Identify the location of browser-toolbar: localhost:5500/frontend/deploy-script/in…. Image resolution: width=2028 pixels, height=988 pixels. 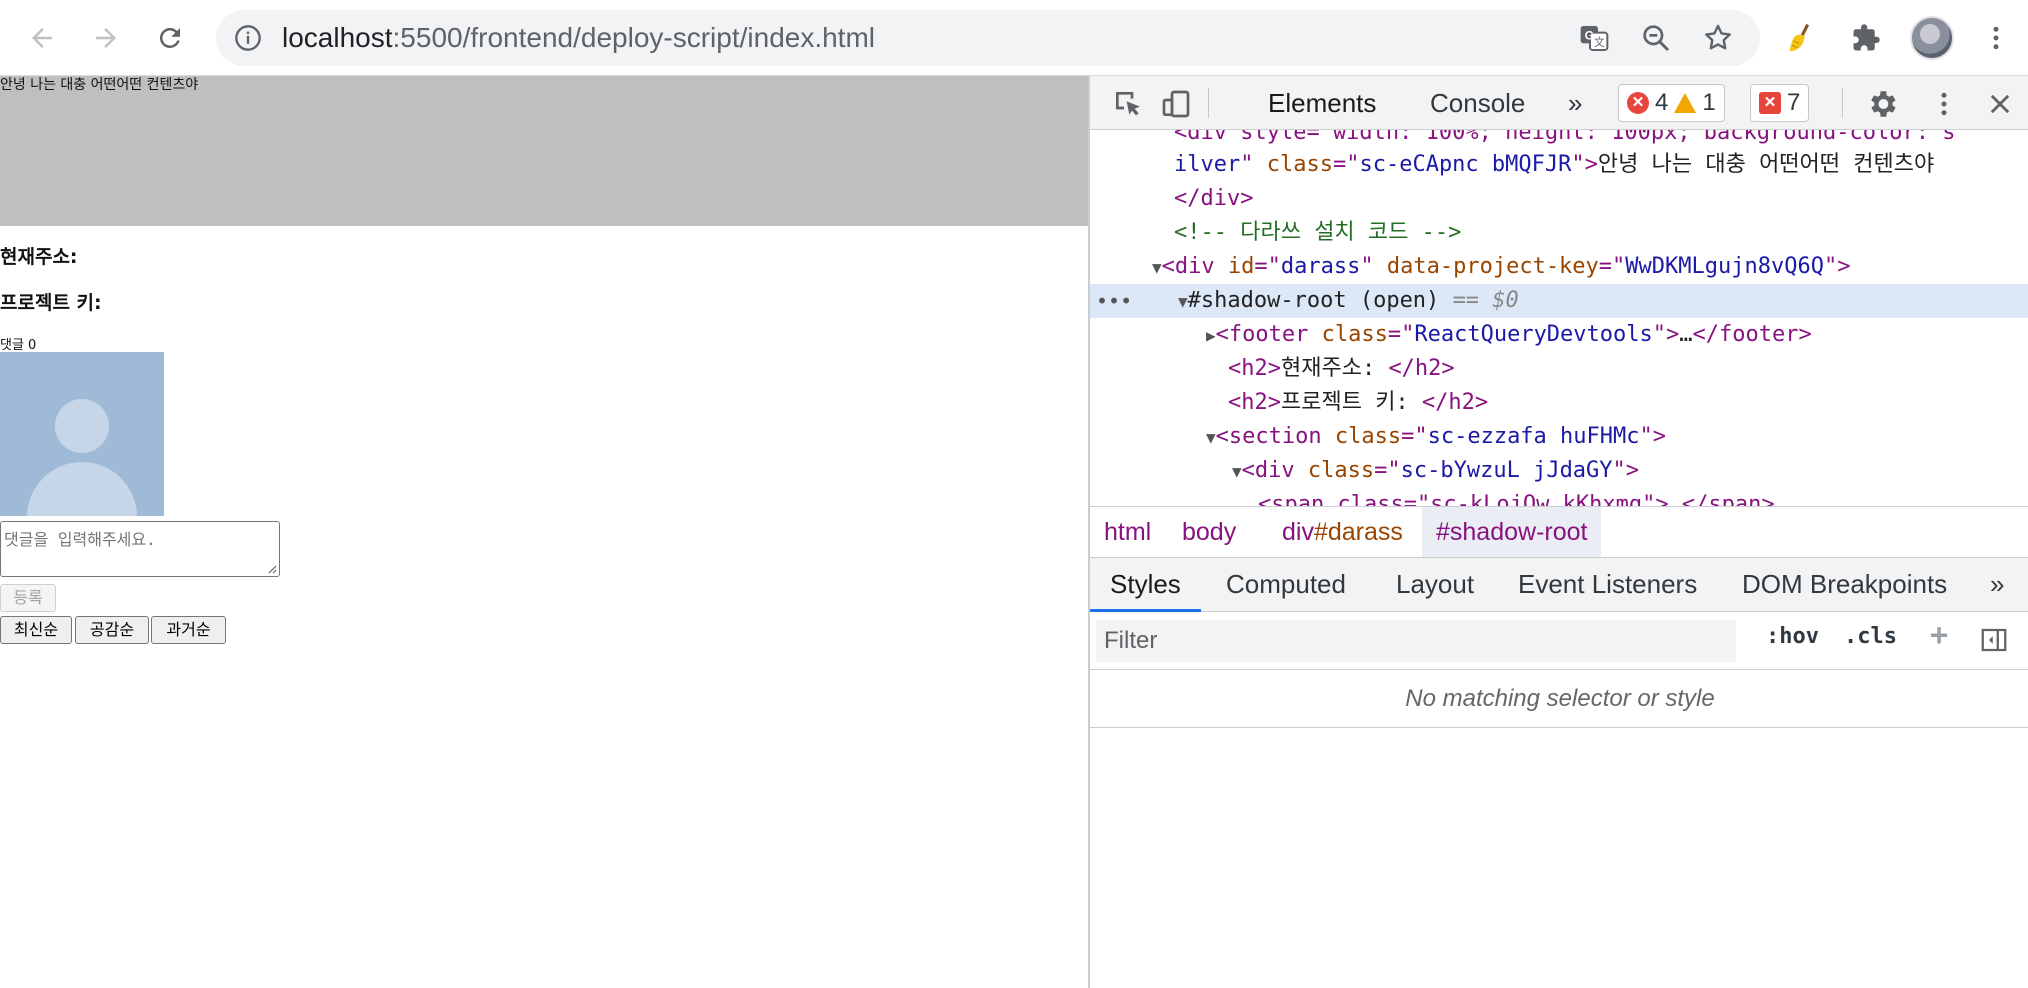
(1014, 38).